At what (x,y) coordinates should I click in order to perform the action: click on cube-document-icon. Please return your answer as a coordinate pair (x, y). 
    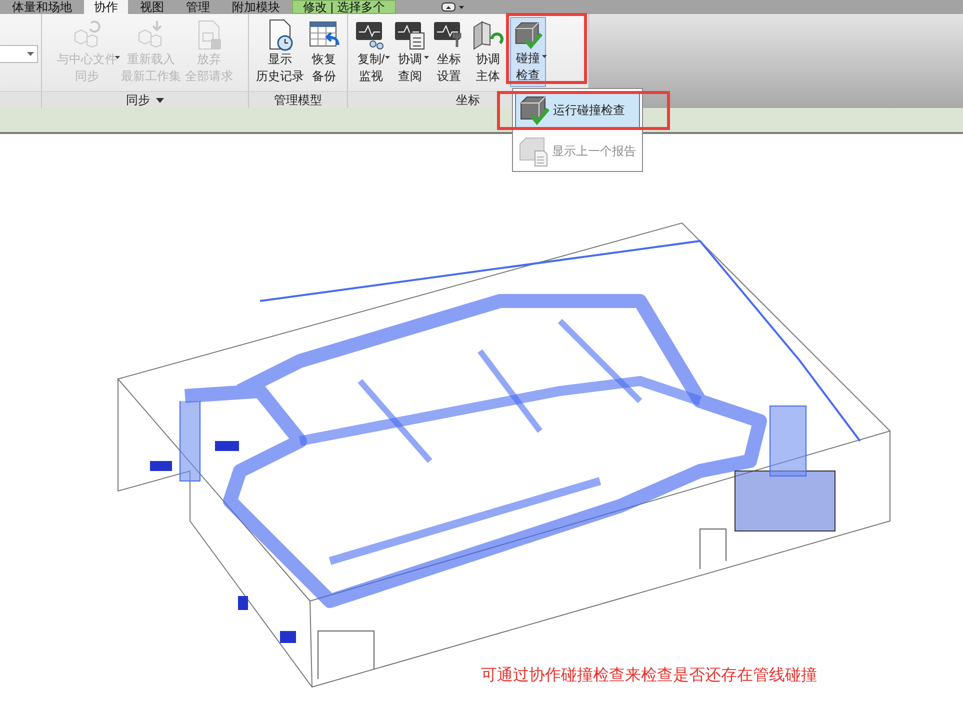
    Looking at the image, I should click on (533, 151).